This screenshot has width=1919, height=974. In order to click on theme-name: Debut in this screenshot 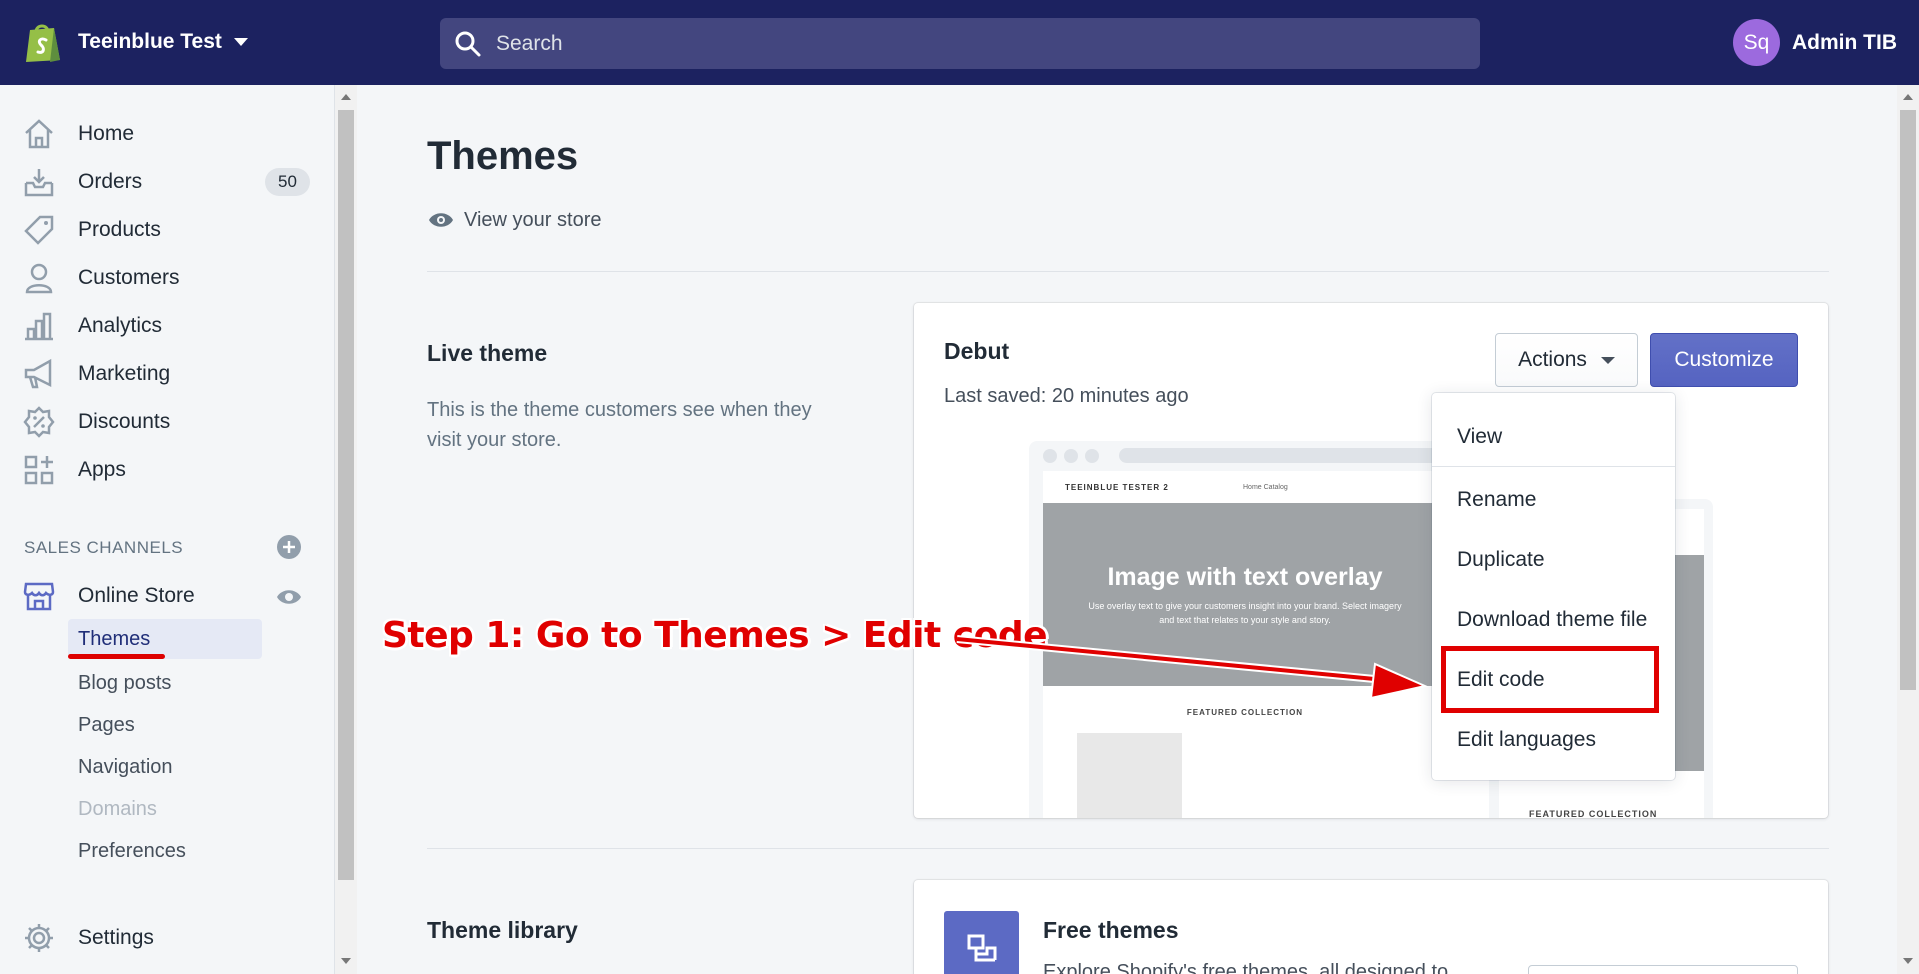, I will do `click(977, 351)`.